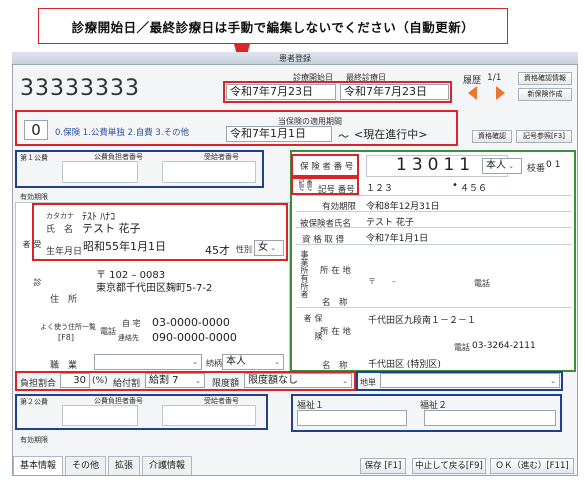 The image size is (585, 483). What do you see at coordinates (472, 81) in the screenshot?
I see `history-label: 履歴` at bounding box center [472, 81].